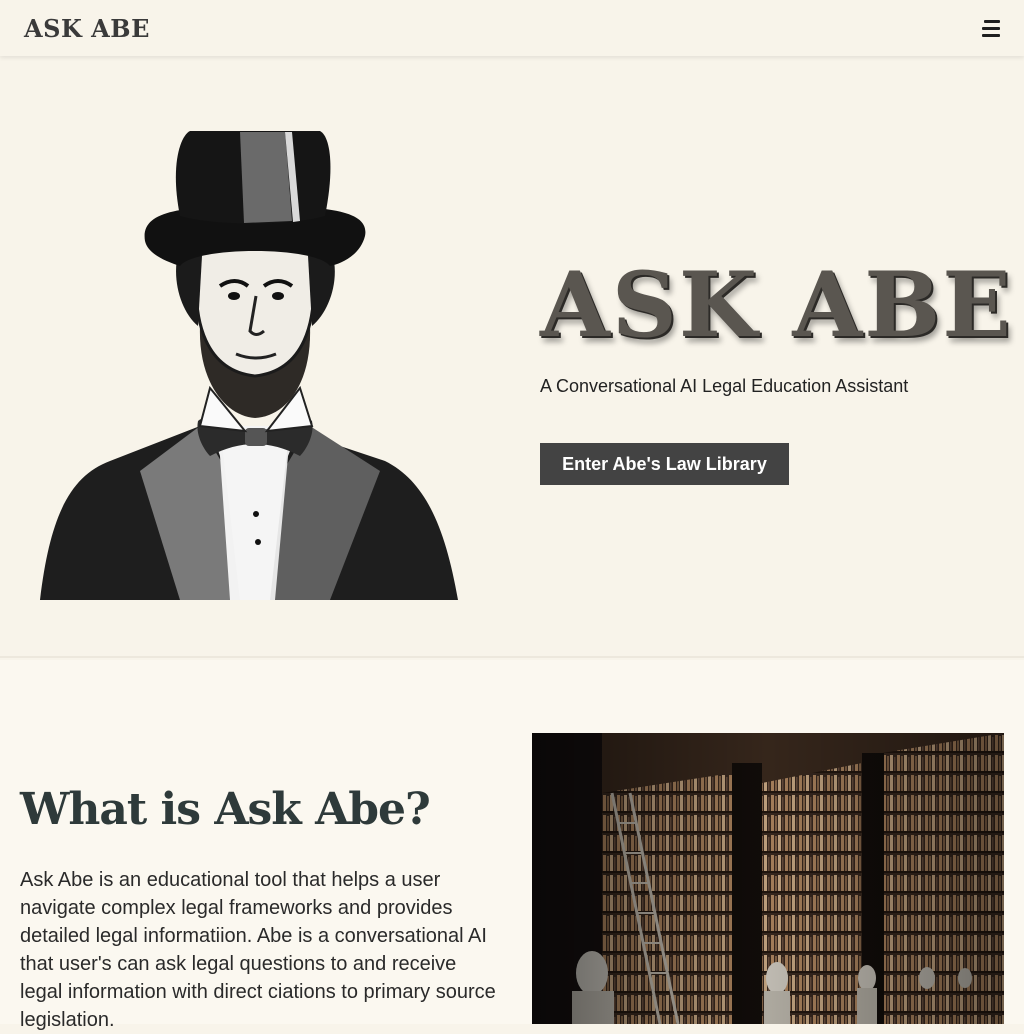 This screenshot has width=1024, height=1034. I want to click on brand-logo-text: ASK ABE, so click(87, 28).